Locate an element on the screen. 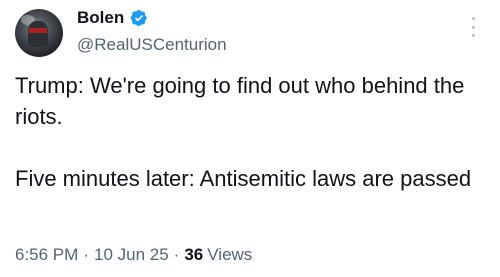 This screenshot has height=277, width=500. author-name-row: Bolen is located at coordinates (112, 18).